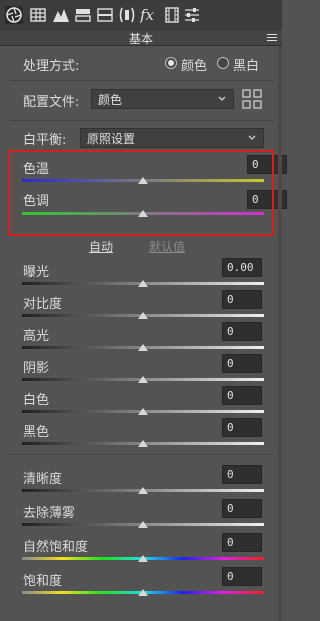 The image size is (320, 621). Describe the element at coordinates (51, 102) in the screenshot. I see `profile-label: 配置文件:` at that location.